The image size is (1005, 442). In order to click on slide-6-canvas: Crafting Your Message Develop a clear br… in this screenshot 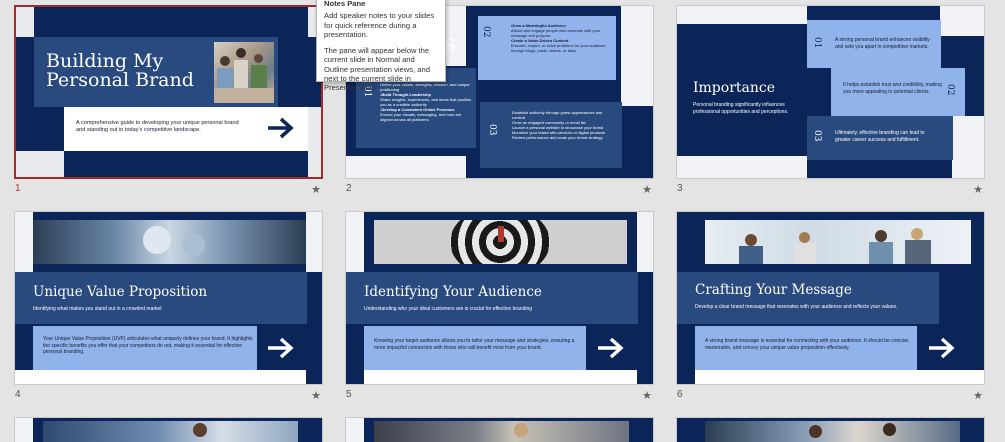, I will do `click(830, 298)`.